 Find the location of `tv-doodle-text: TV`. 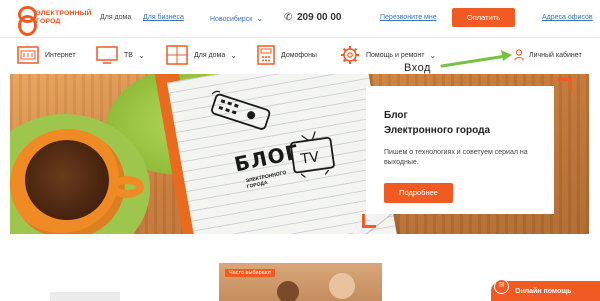

tv-doodle-text: TV is located at coordinates (310, 158).